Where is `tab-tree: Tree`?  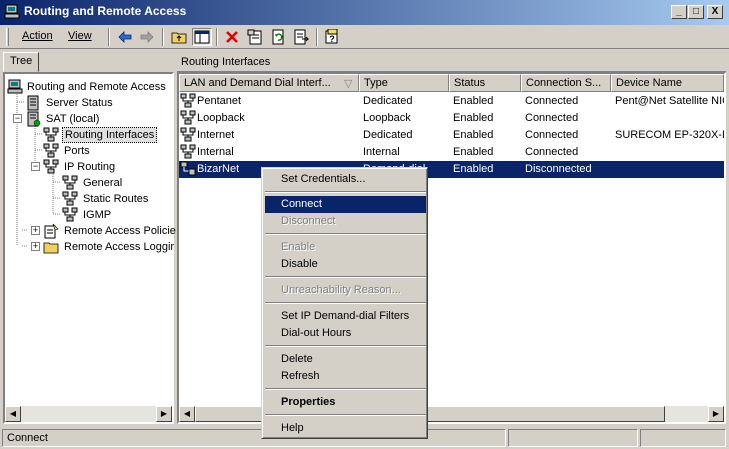
tab-tree: Tree is located at coordinates (21, 62).